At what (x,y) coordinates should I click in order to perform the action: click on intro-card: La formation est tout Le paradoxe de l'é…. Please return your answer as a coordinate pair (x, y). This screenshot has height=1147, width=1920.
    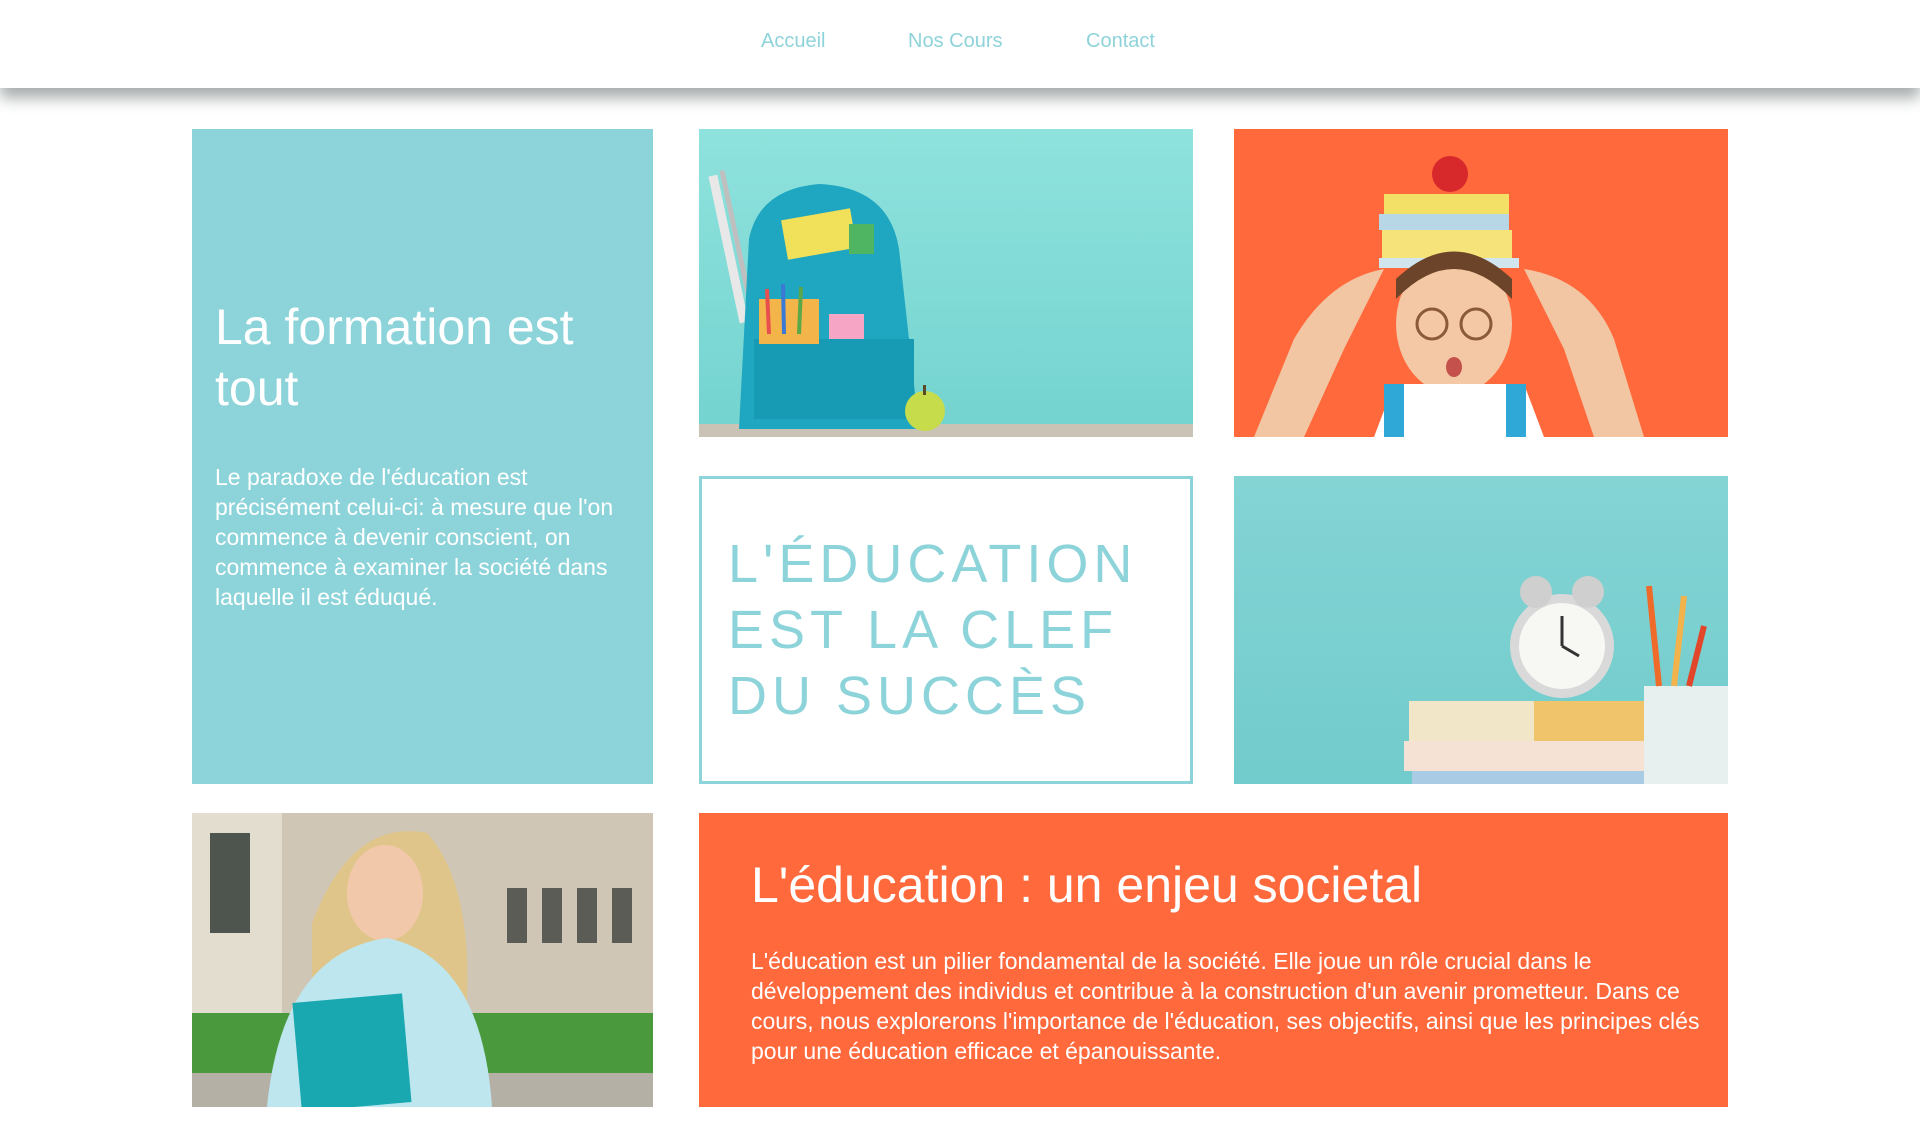
    Looking at the image, I should click on (422, 456).